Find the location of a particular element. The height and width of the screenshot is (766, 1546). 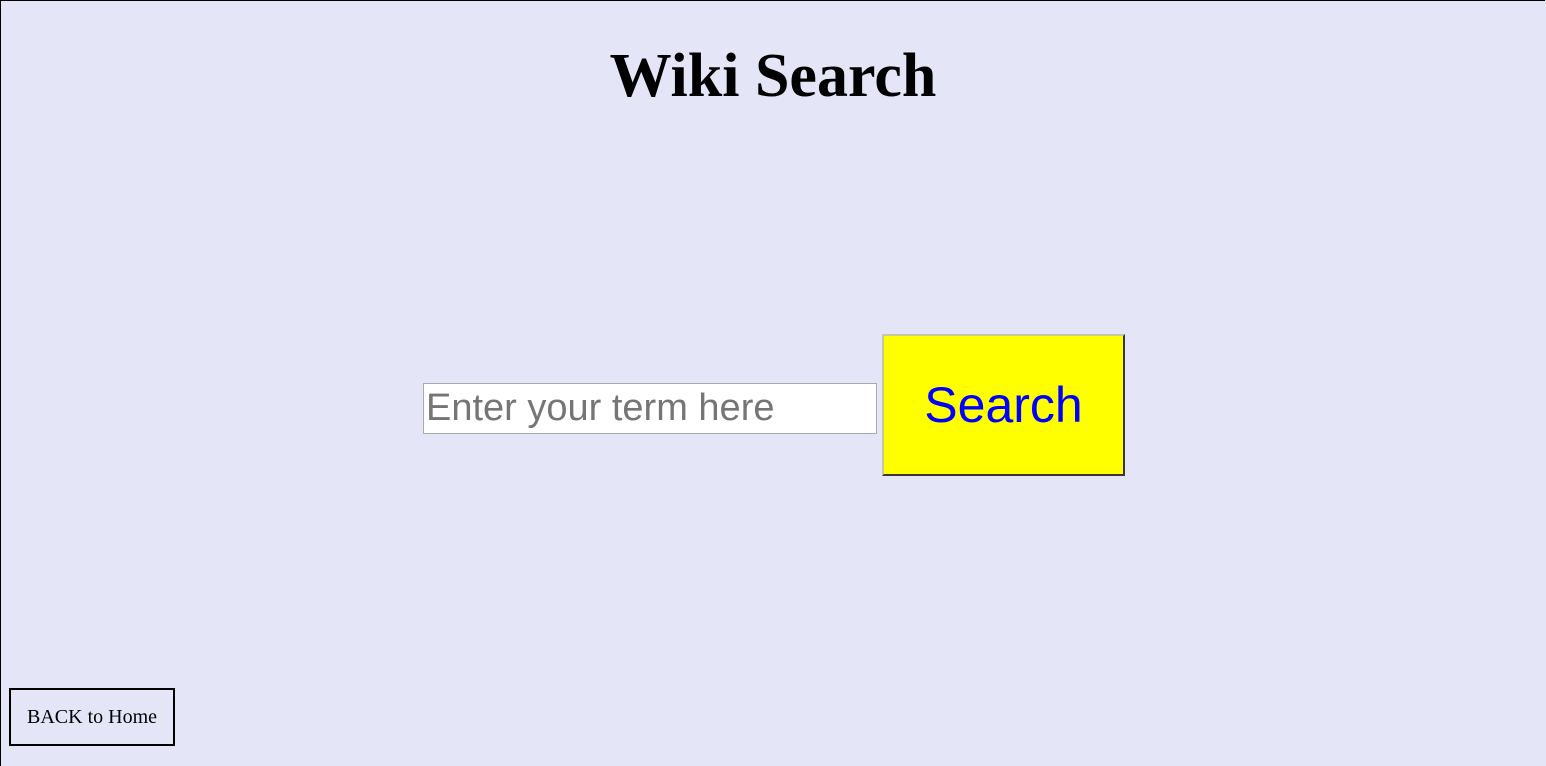

back-to-home-button: BACK to Home is located at coordinates (92, 717).